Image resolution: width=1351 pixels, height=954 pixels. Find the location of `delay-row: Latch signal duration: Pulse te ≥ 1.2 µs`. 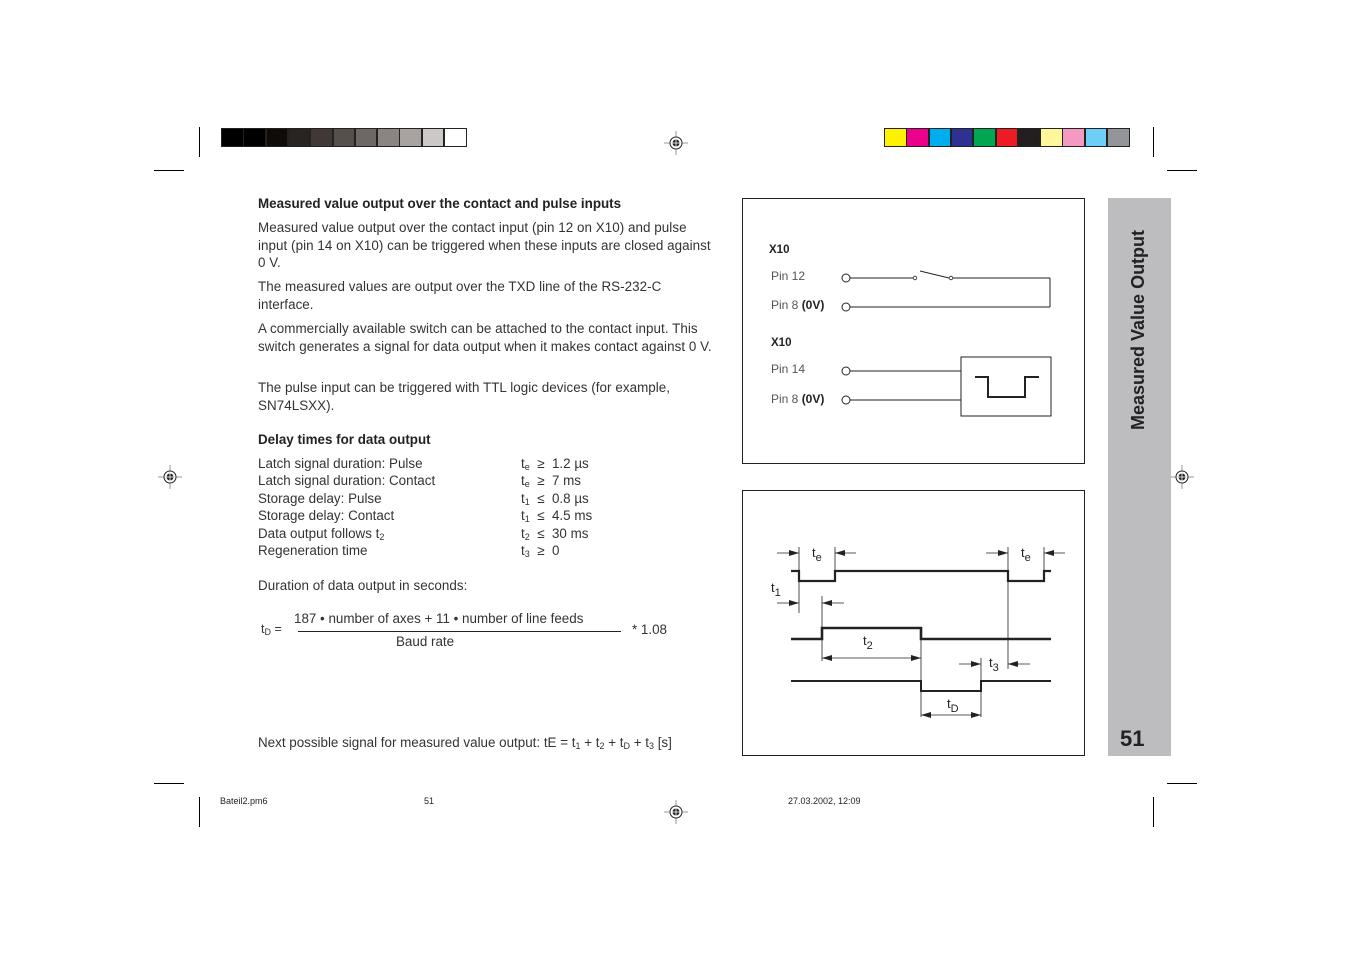

delay-row: Latch signal duration: Pulse te ≥ 1.2 µs is located at coordinates (488, 465).